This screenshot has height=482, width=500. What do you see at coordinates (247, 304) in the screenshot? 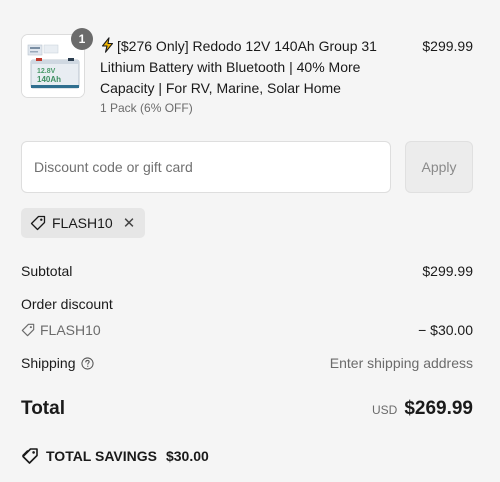
I see `order-discount-row: Order discount` at bounding box center [247, 304].